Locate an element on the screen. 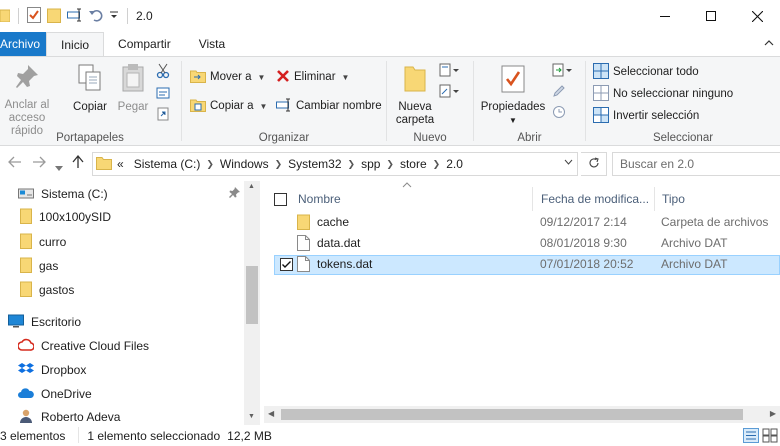 The image size is (780, 446). history-icon is located at coordinates (563, 113).